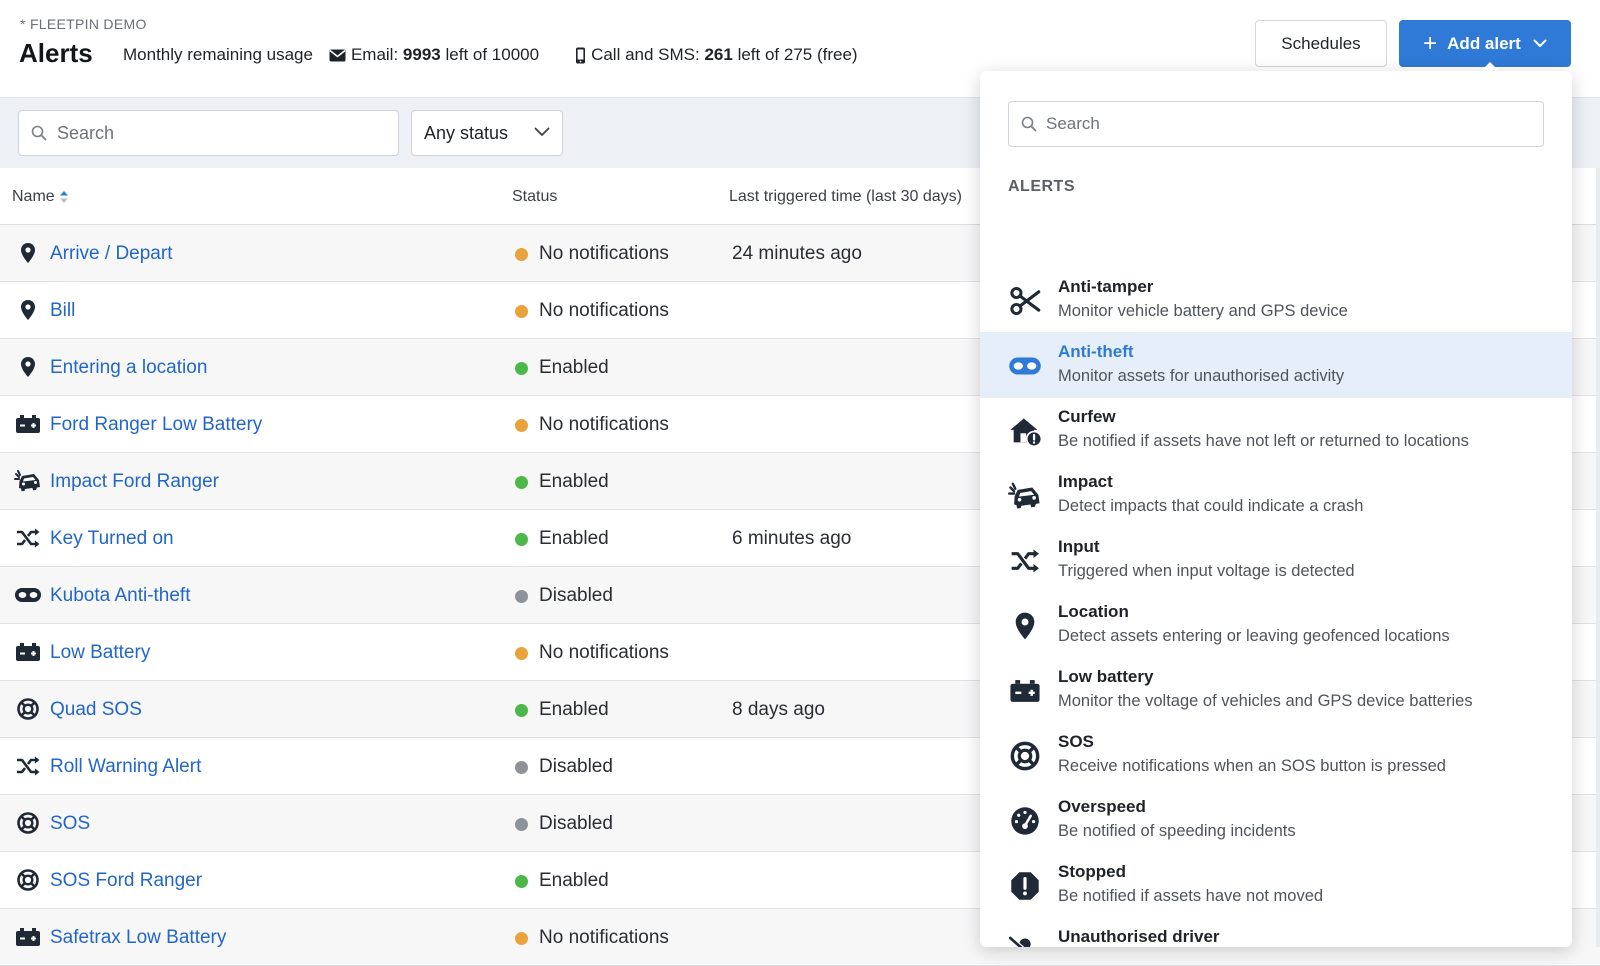 This screenshot has height=966, width=1600. I want to click on alert-name-link: Key Turned on, so click(112, 539).